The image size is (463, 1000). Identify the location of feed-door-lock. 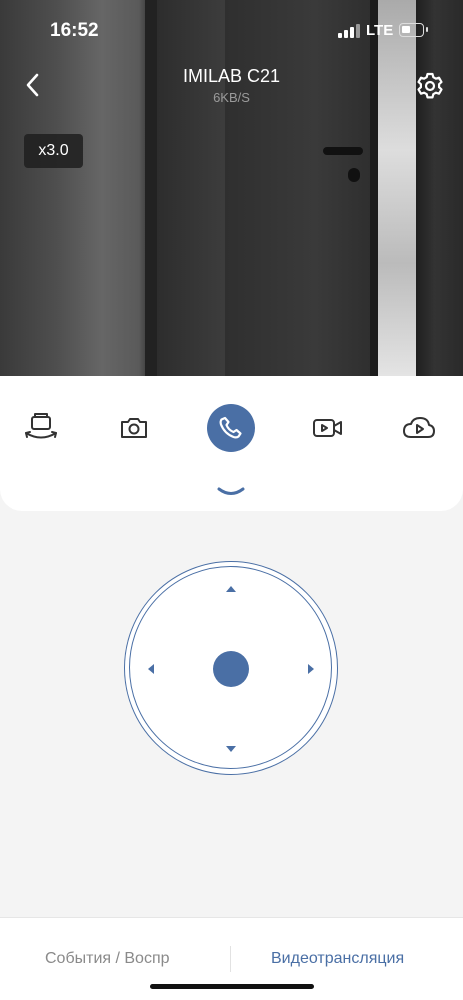
(354, 175).